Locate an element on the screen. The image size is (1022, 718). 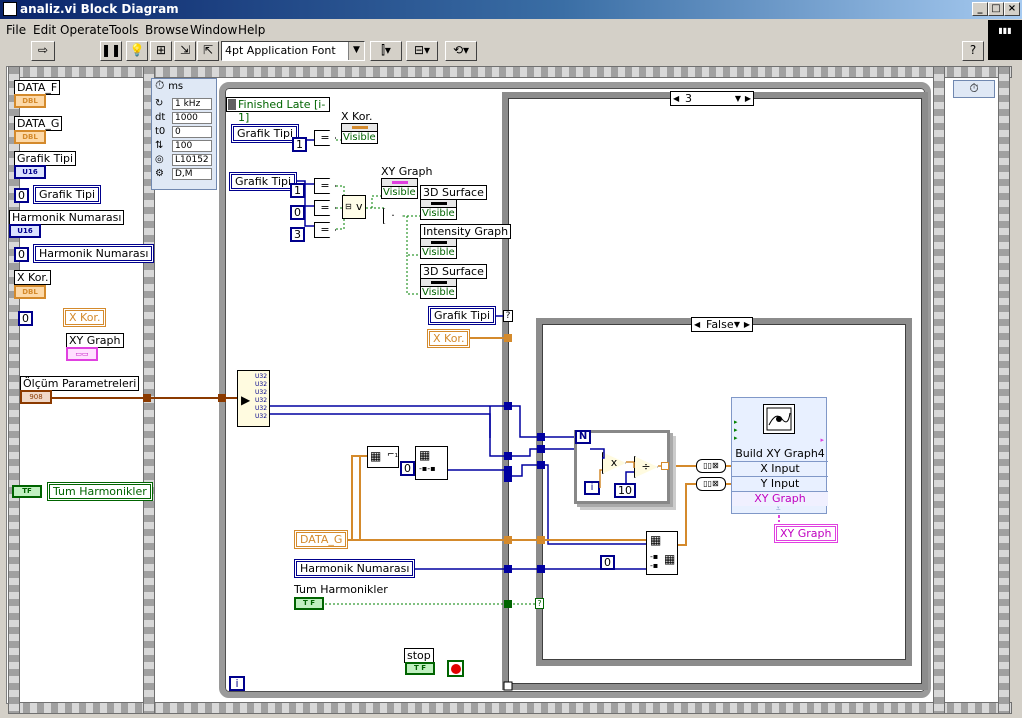
tunnel-b2 is located at coordinates (508, 456).